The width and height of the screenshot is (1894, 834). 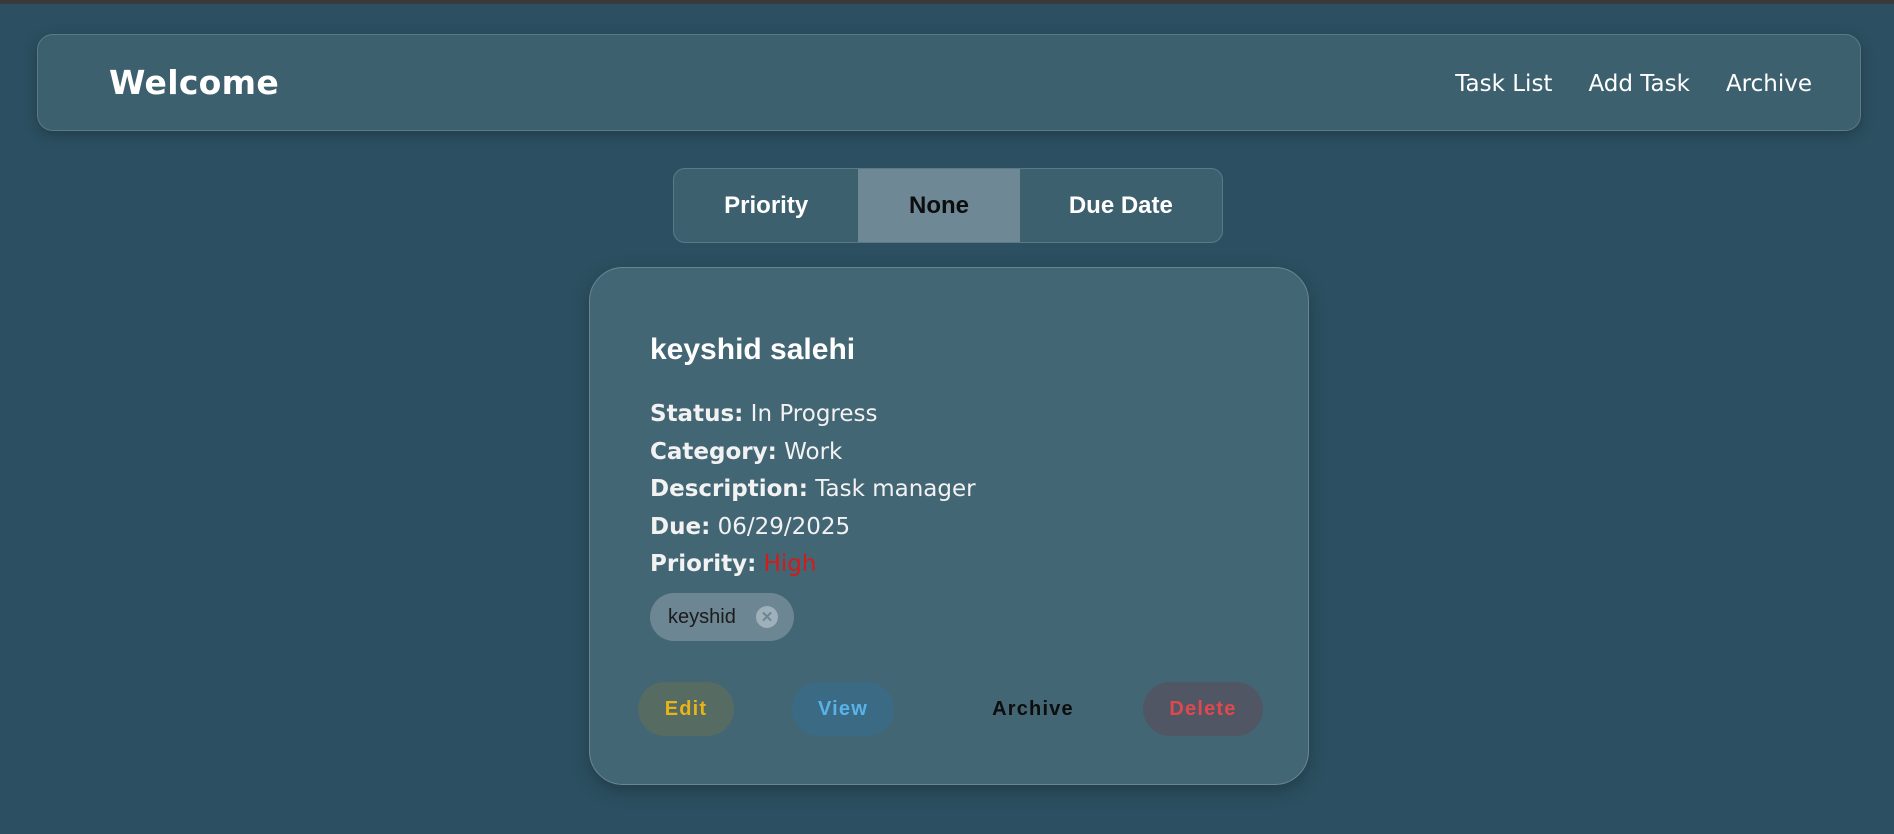 What do you see at coordinates (784, 526) in the screenshot?
I see `due-value: 06/29/2025` at bounding box center [784, 526].